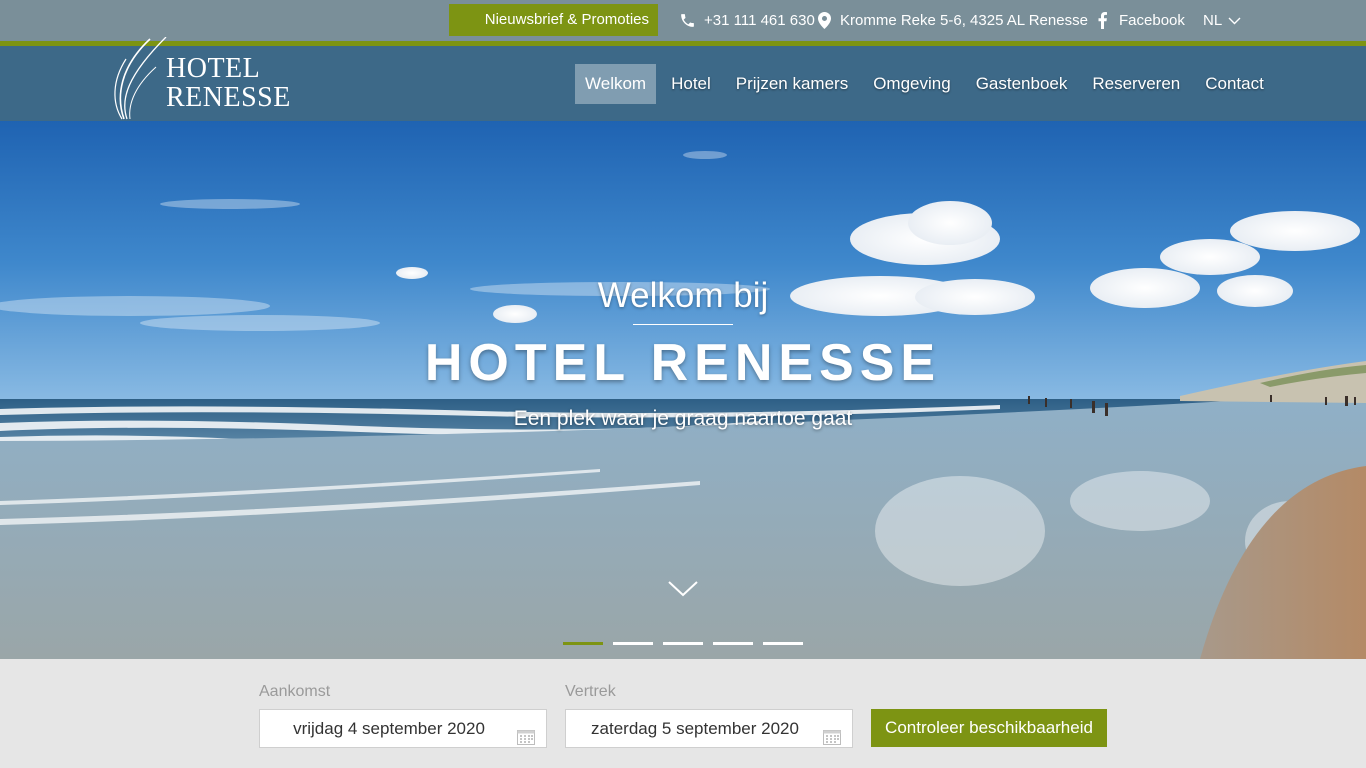 Image resolution: width=1366 pixels, height=768 pixels. Describe the element at coordinates (295, 691) in the screenshot. I see `arrival-label: Aankomst` at that location.